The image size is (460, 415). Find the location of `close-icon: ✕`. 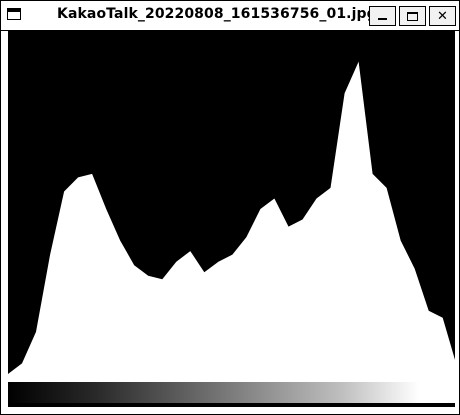

close-icon: ✕ is located at coordinates (442, 16).